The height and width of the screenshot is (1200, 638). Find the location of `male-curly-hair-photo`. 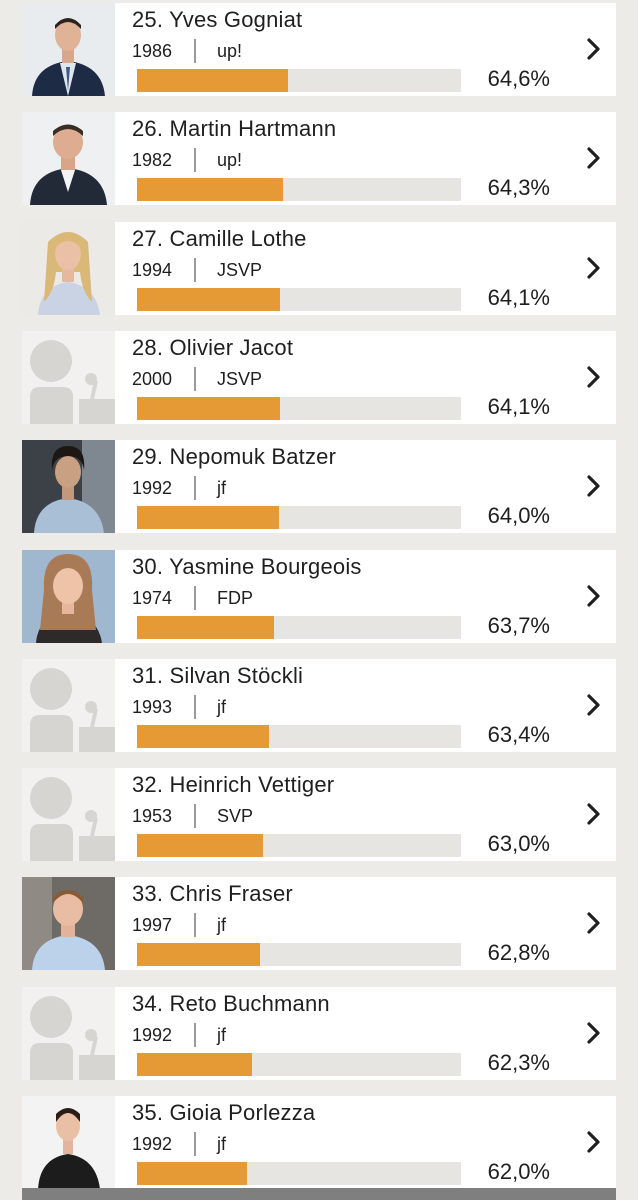

male-curly-hair-photo is located at coordinates (68, 486).